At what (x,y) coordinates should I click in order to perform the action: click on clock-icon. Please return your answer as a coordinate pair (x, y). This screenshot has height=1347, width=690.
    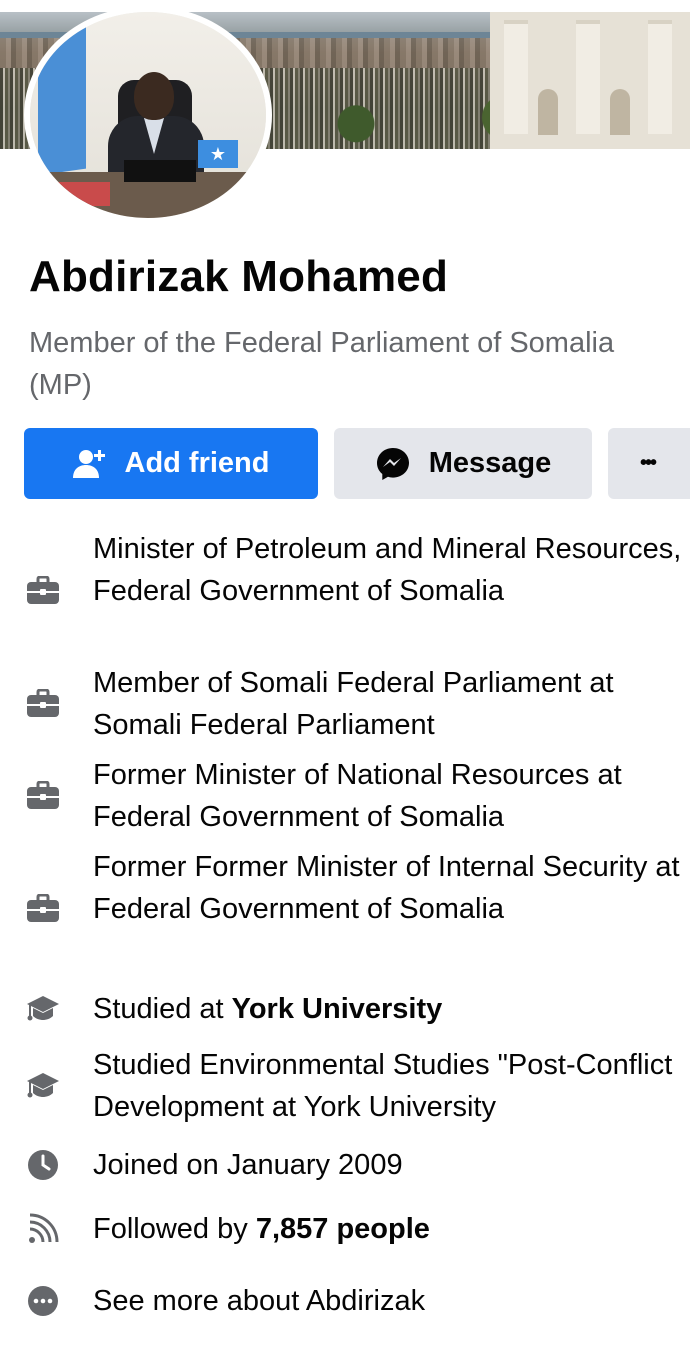
    Looking at the image, I should click on (43, 1165).